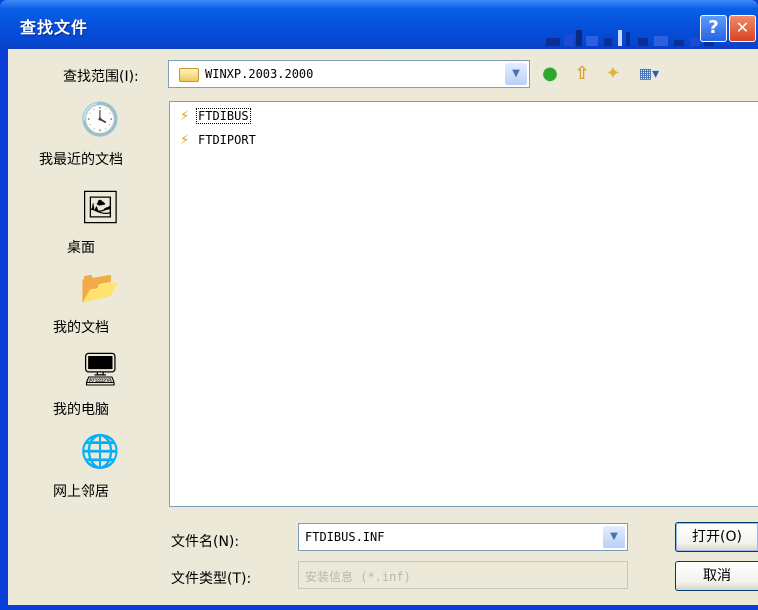 This screenshot has width=758, height=610. What do you see at coordinates (54, 27) in the screenshot?
I see `dialog-title: 查找文件` at bounding box center [54, 27].